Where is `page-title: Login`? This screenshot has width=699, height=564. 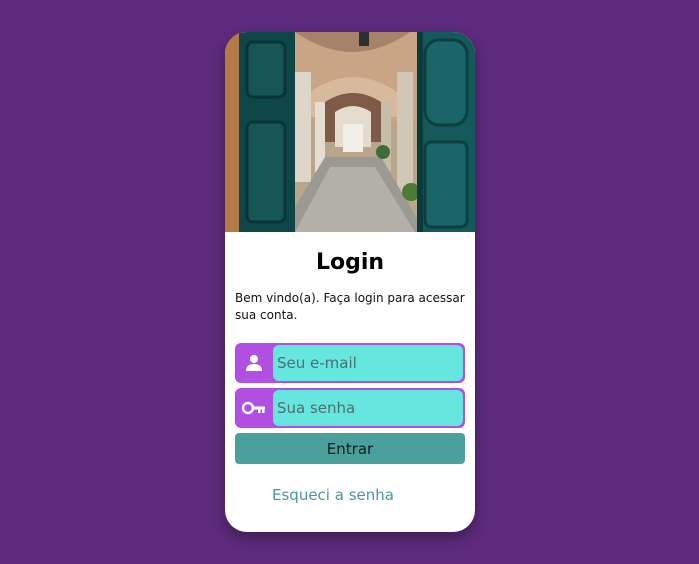 page-title: Login is located at coordinates (350, 262).